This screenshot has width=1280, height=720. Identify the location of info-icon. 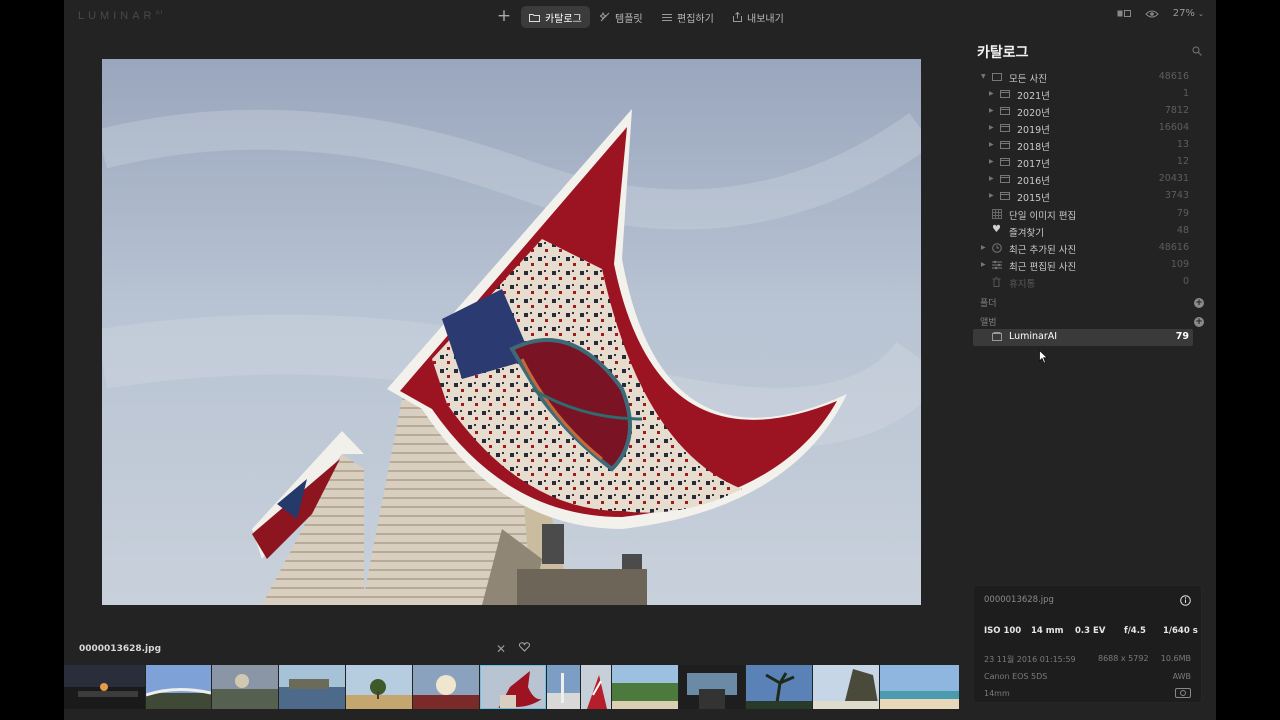
(1185, 600).